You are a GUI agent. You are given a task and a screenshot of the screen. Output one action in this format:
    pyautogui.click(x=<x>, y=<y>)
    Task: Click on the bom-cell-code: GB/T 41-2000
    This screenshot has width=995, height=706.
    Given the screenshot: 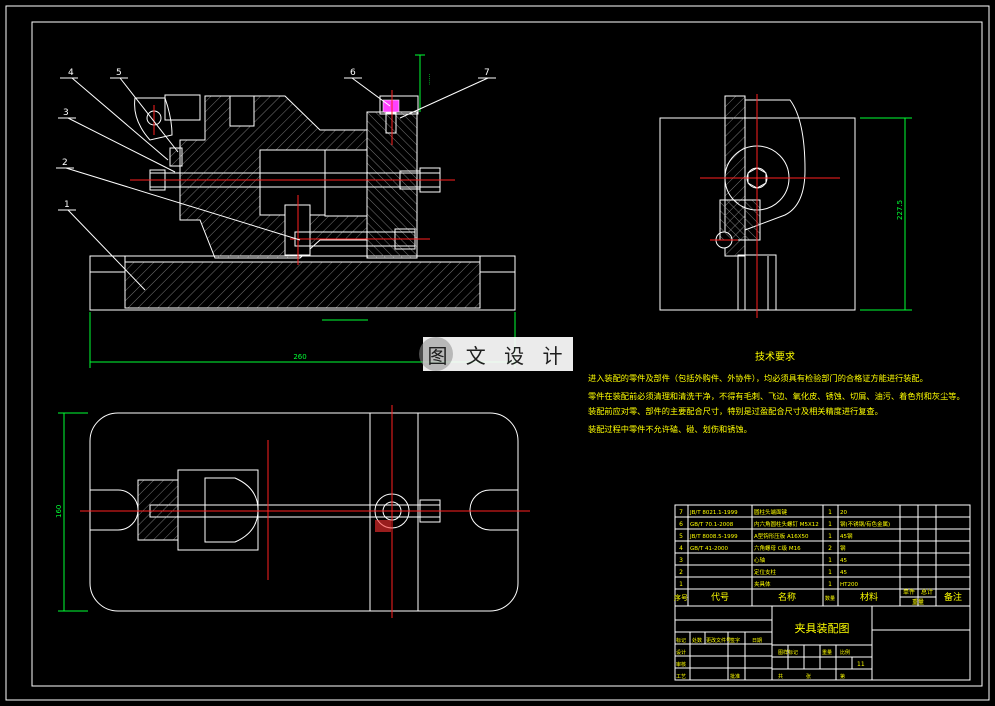 What is the action you would take?
    pyautogui.click(x=709, y=549)
    